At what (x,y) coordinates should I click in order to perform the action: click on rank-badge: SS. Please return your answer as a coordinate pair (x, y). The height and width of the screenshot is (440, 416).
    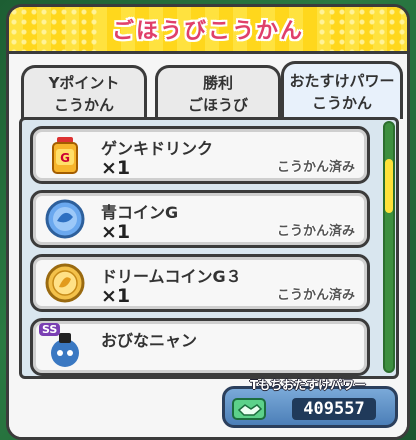
    Looking at the image, I should click on (50, 329).